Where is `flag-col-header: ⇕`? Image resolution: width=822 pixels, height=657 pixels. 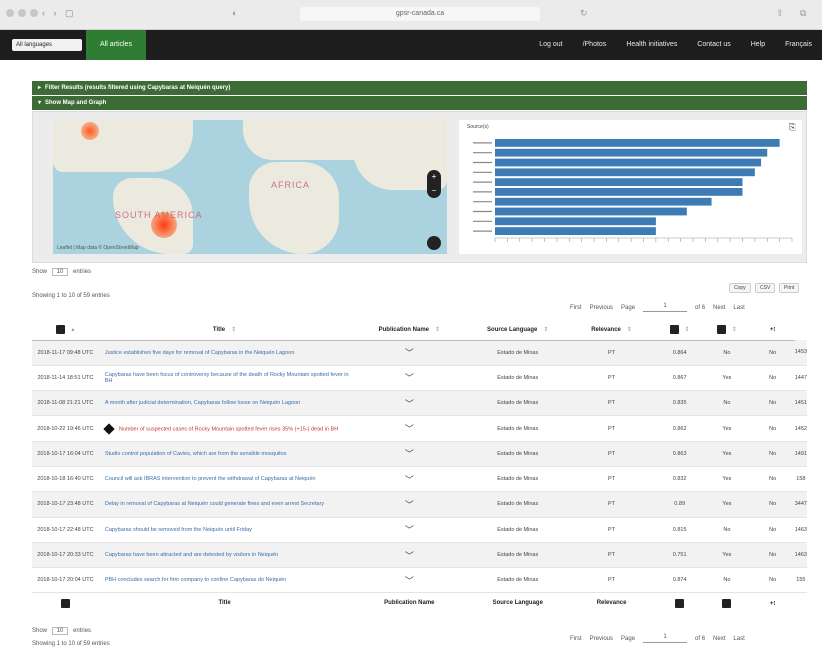
flag-col-header: ⇕ is located at coordinates (680, 330).